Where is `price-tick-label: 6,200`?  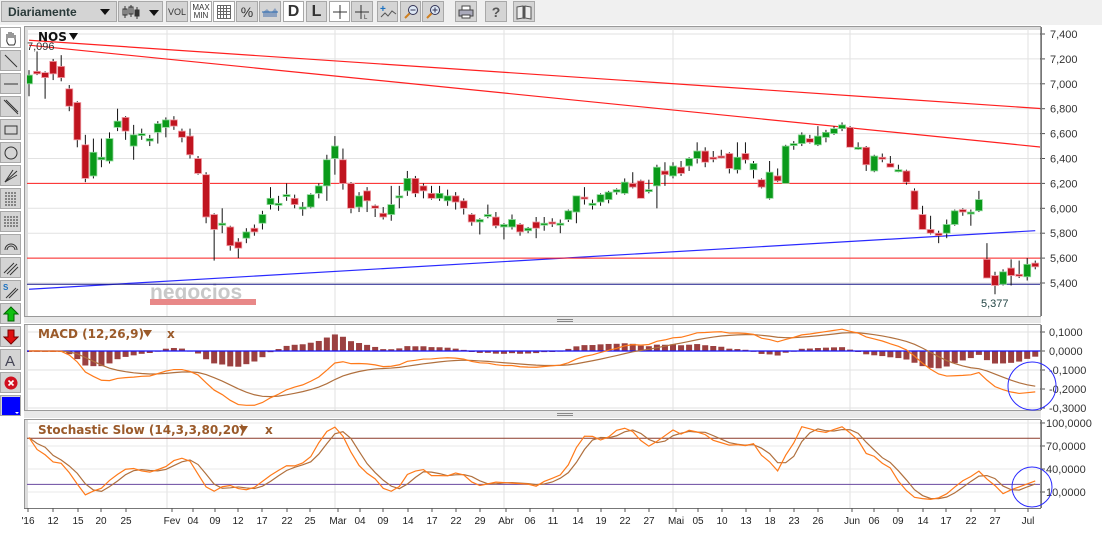 price-tick-label: 6,200 is located at coordinates (1064, 184).